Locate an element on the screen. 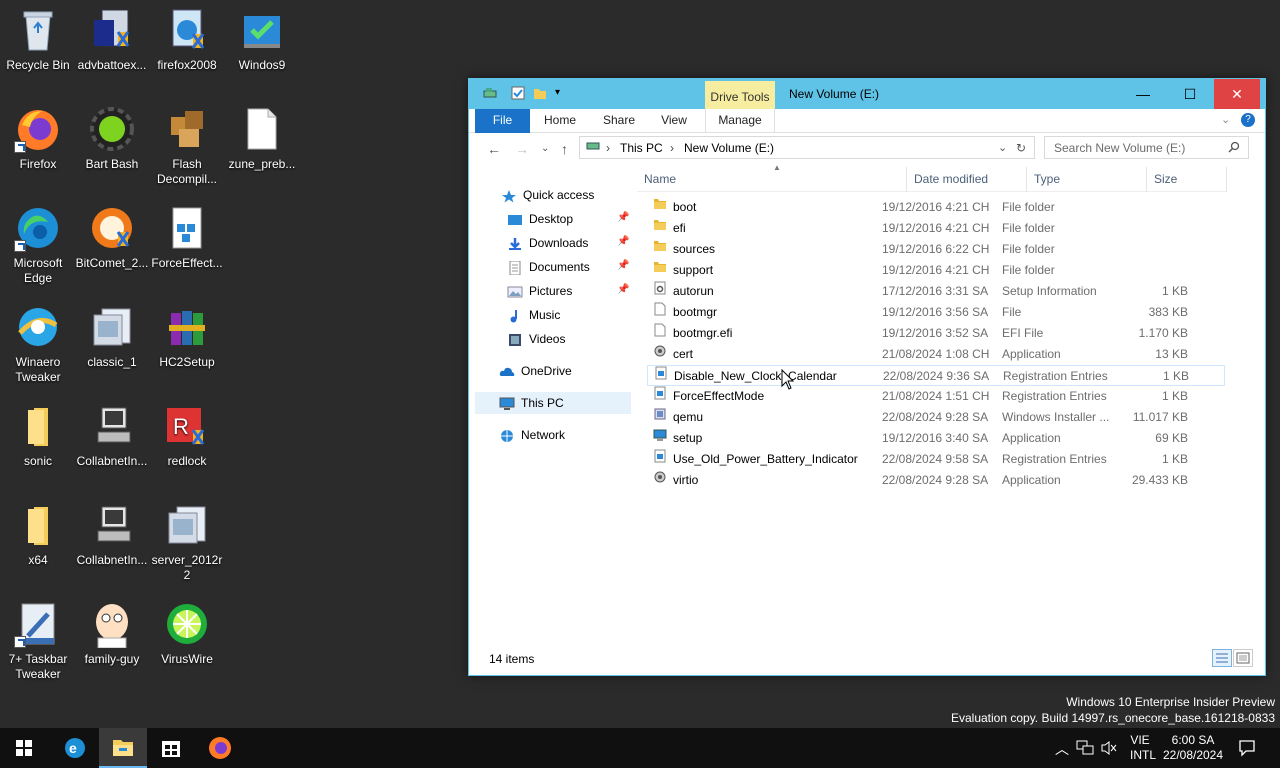  minimize-button: — is located at coordinates (1143, 94).